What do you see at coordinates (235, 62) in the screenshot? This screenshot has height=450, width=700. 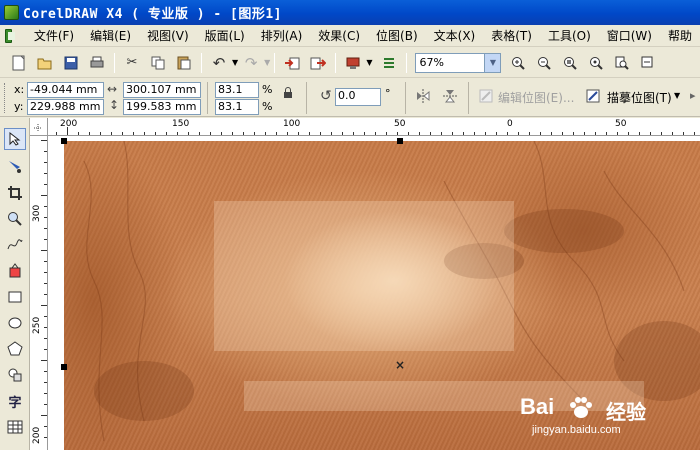 I see `undo-dropdown-icon: ▼` at bounding box center [235, 62].